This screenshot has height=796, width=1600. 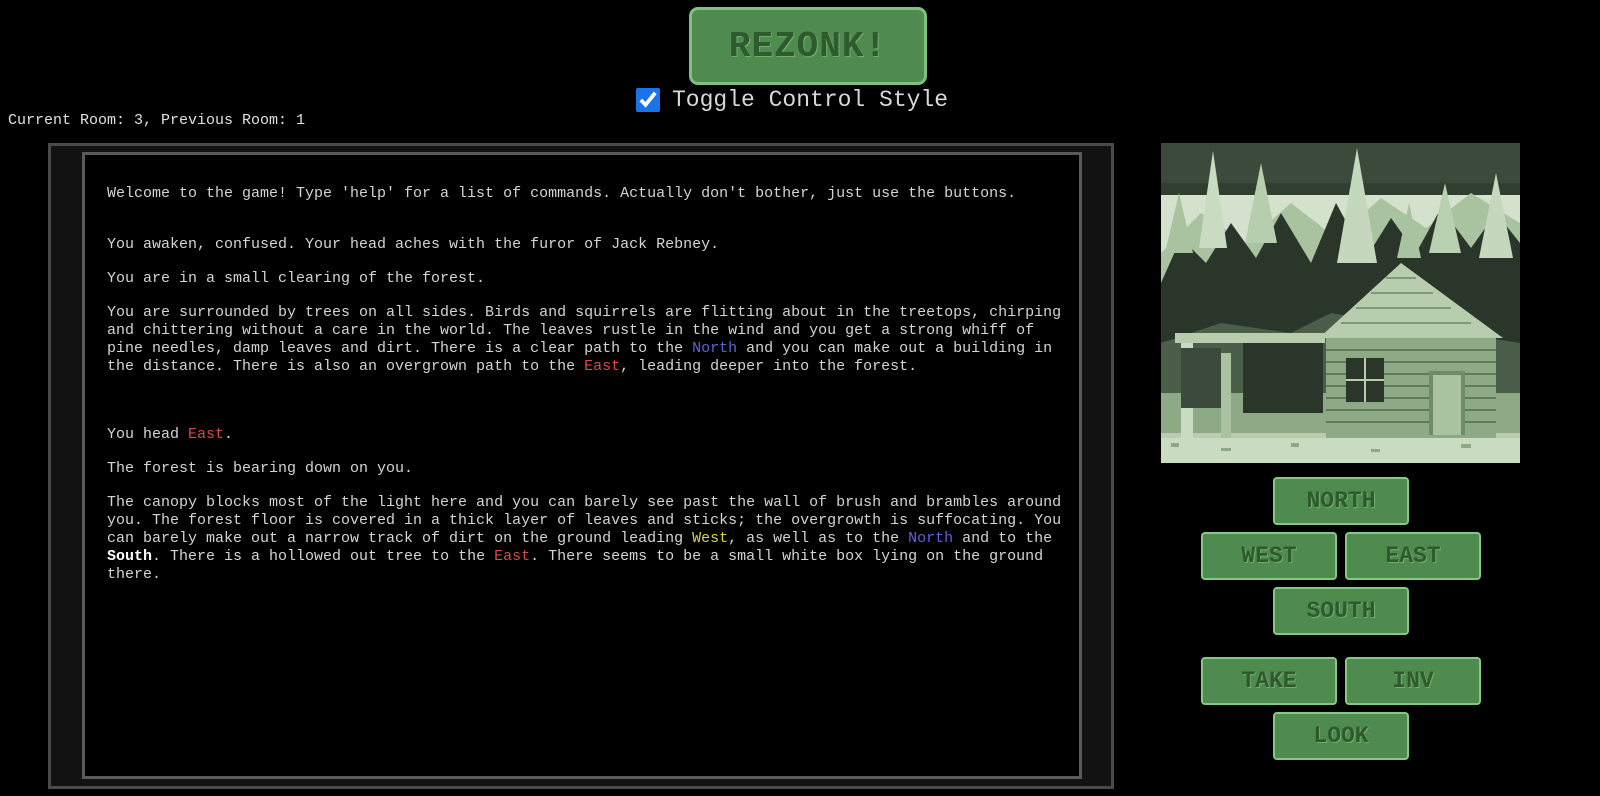 I want to click on north-button: NORTH, so click(x=1341, y=501).